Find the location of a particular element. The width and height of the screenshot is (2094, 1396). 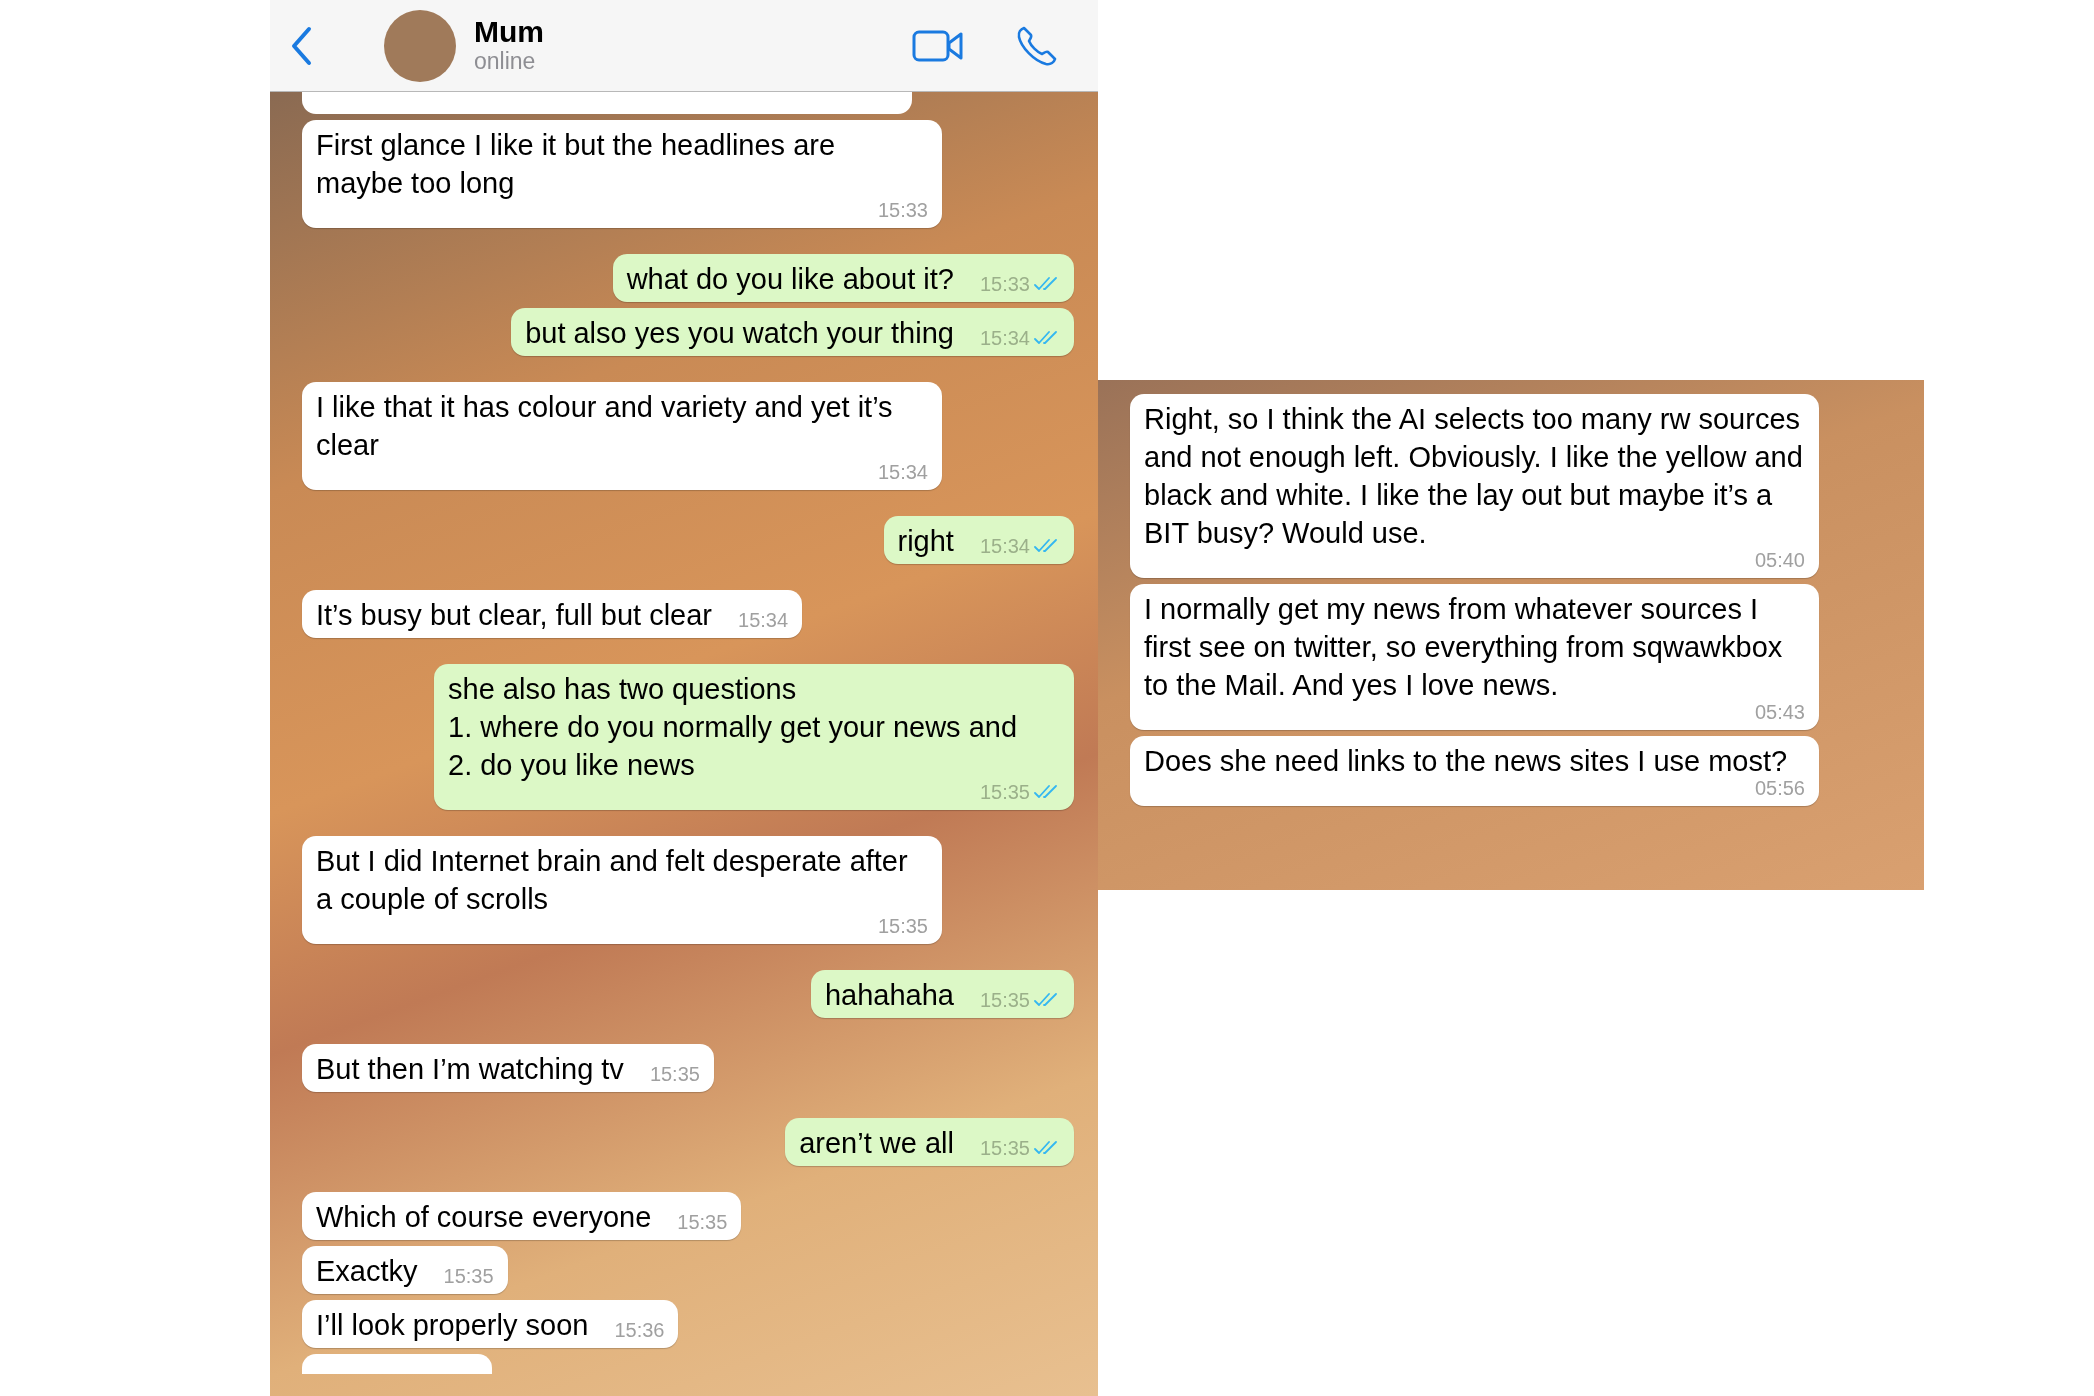

message-time: 05:43 is located at coordinates (1779, 712).